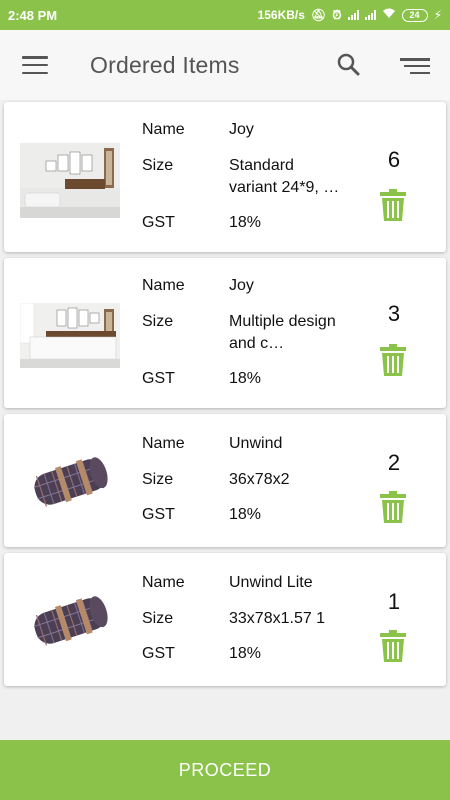  I want to click on charging-icon: ⚡︎, so click(437, 15).